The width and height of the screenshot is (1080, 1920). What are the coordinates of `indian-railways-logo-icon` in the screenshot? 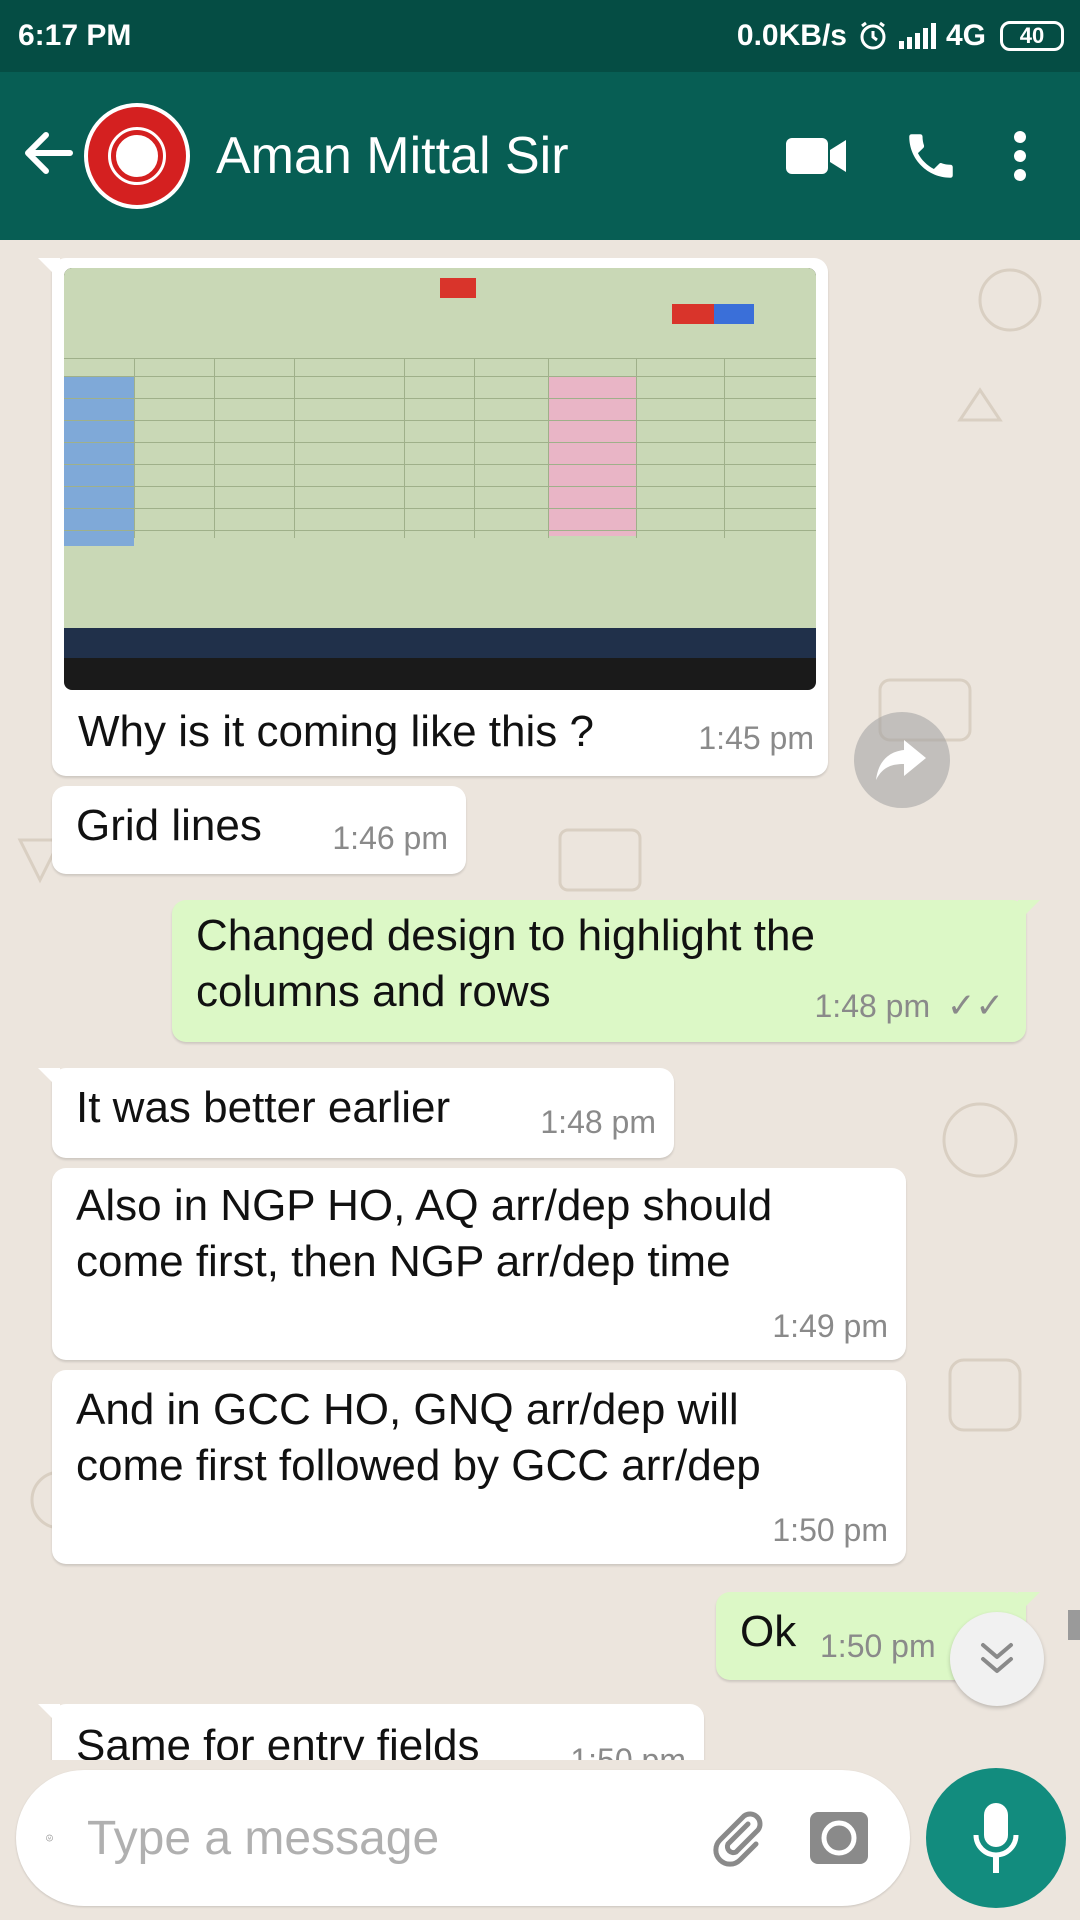 It's located at (137, 156).